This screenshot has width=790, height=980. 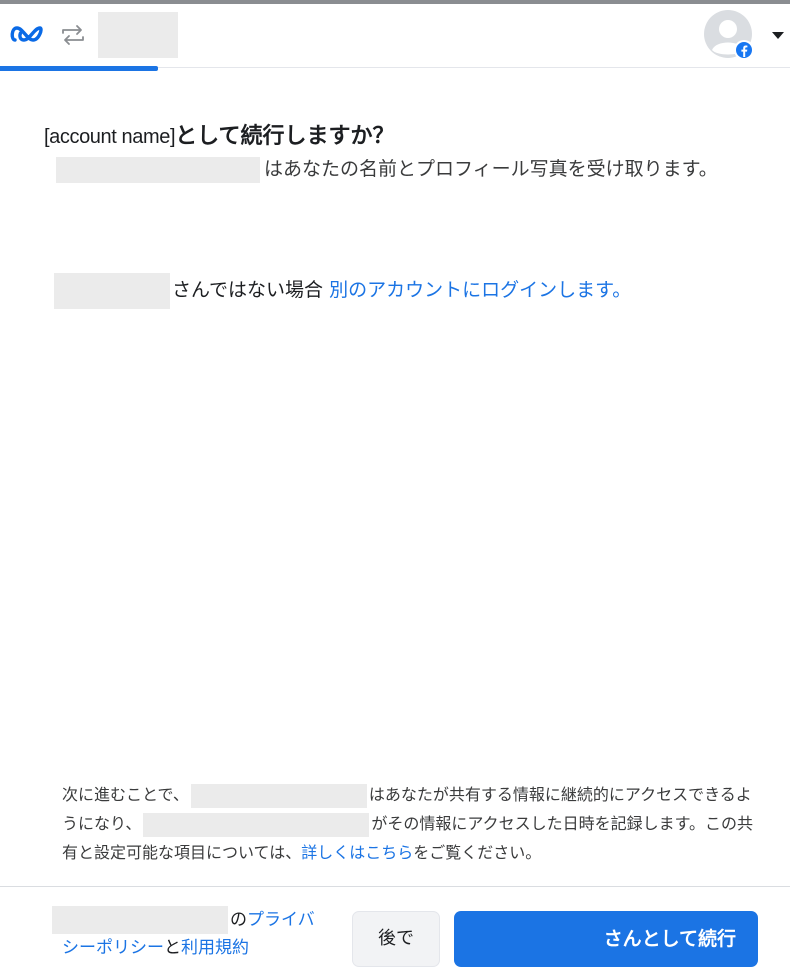 I want to click on user-name-placeholder, so click(x=112, y=290).